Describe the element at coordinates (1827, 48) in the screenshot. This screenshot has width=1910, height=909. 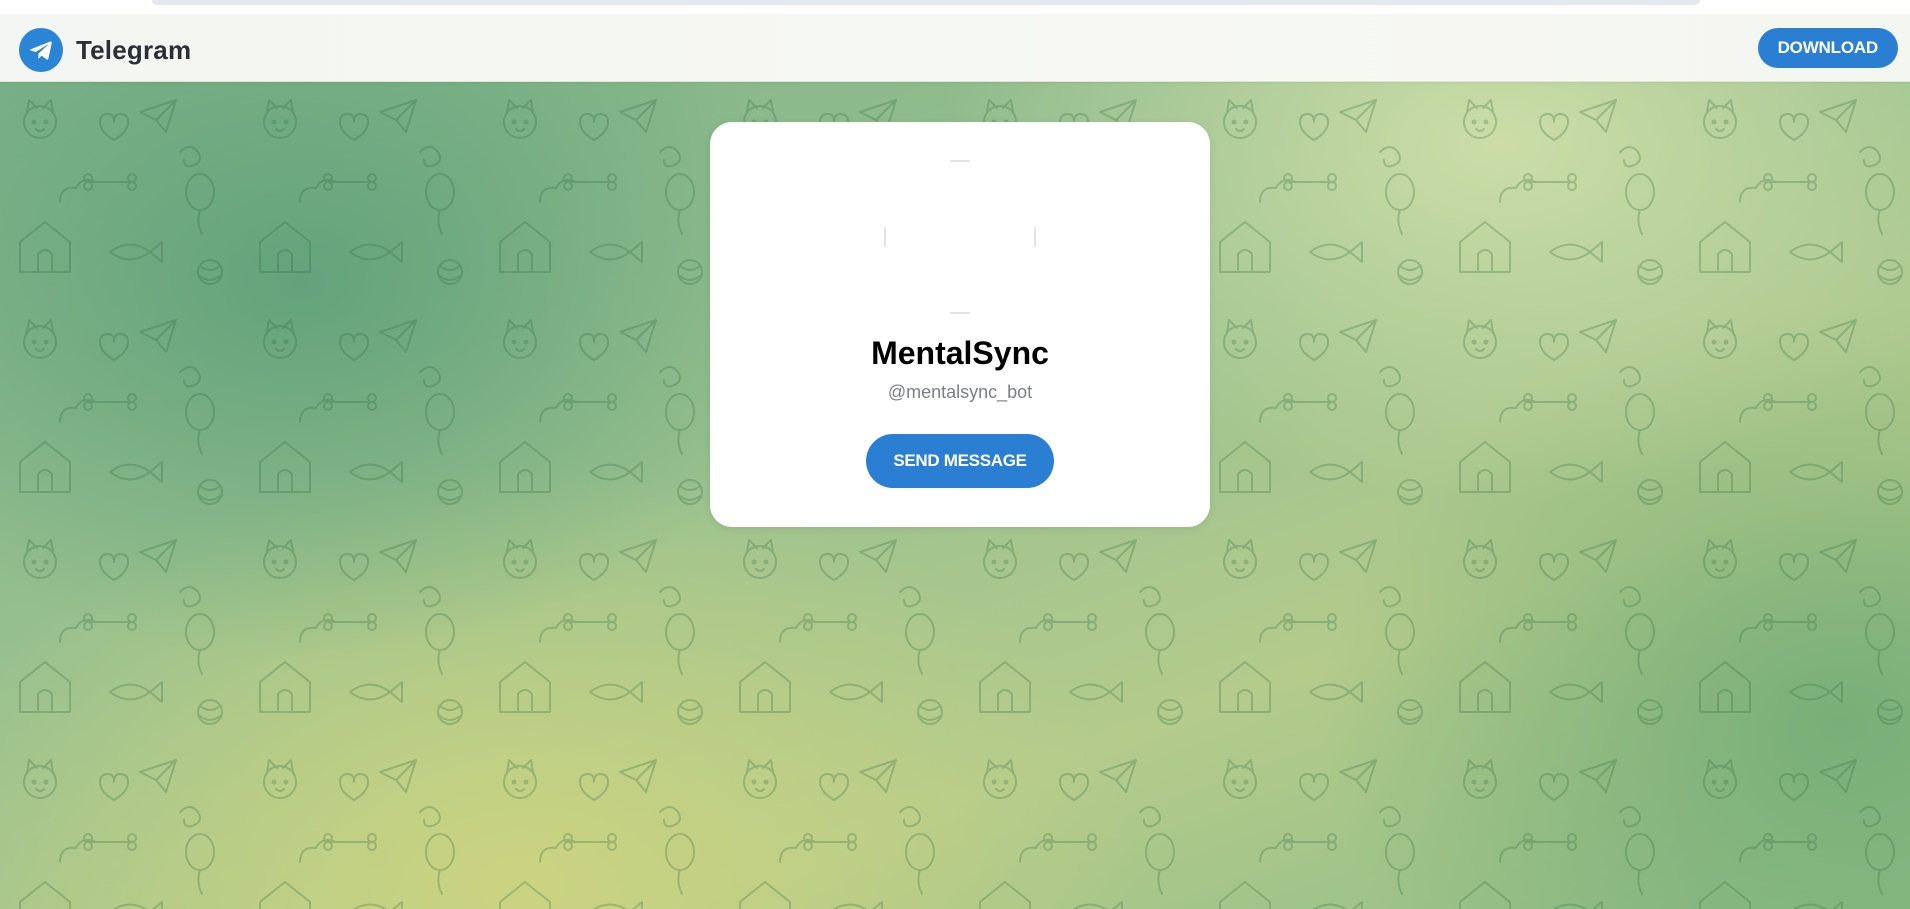
I see `download-button: DOWNLOAD` at that location.